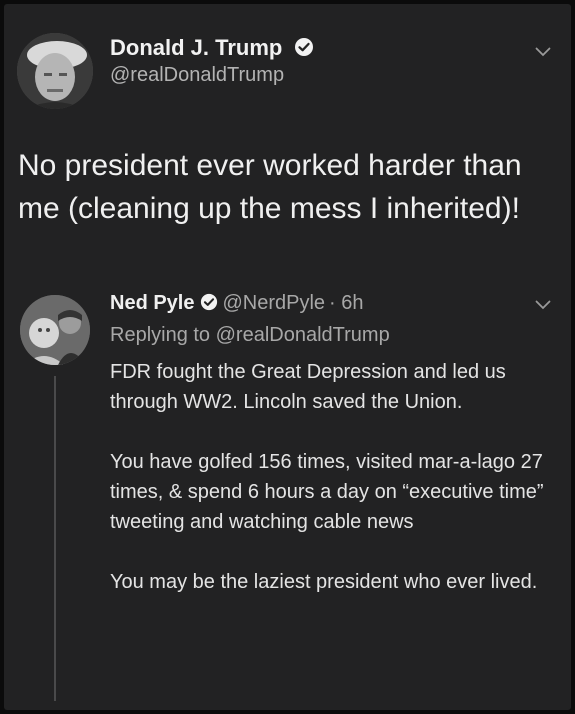  Describe the element at coordinates (55, 538) in the screenshot. I see `thread-connector-line` at that location.